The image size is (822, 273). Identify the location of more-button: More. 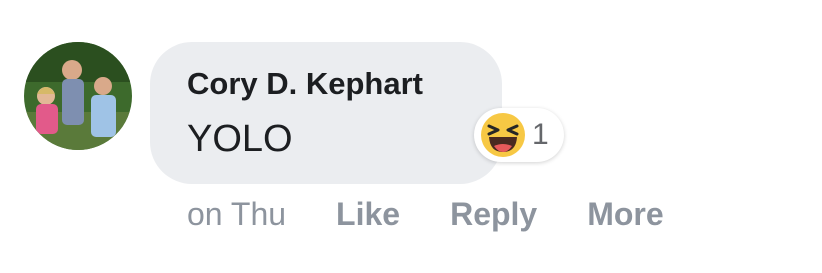
(625, 214).